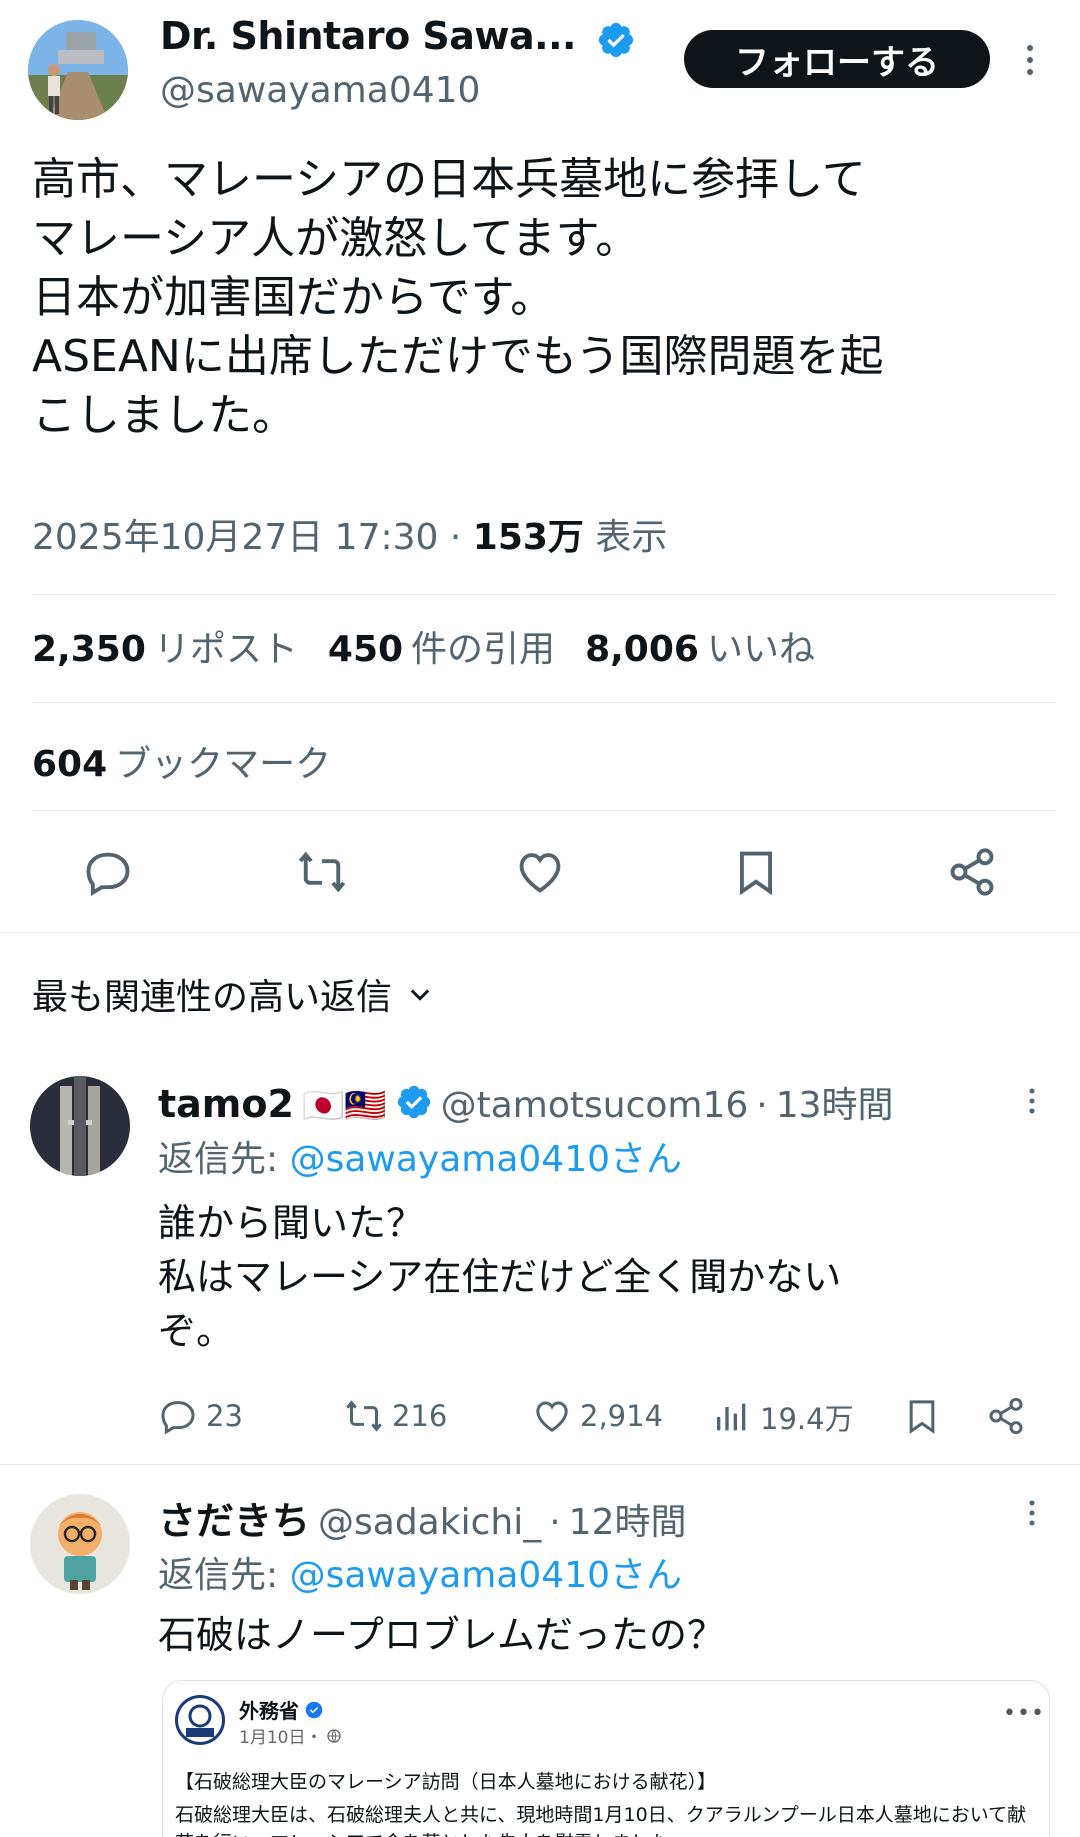 Image resolution: width=1080 pixels, height=1837 pixels. What do you see at coordinates (597, 1416) in the screenshot?
I see `reply-like-button: 2,914` at bounding box center [597, 1416].